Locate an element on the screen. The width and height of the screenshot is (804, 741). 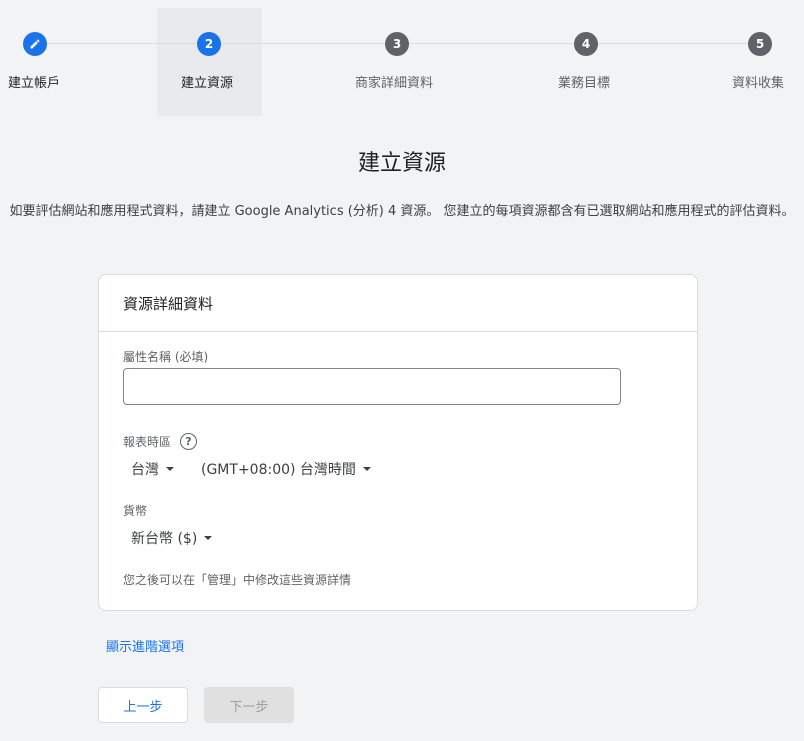
step-1-label: 建立帳戶 is located at coordinates (34, 81).